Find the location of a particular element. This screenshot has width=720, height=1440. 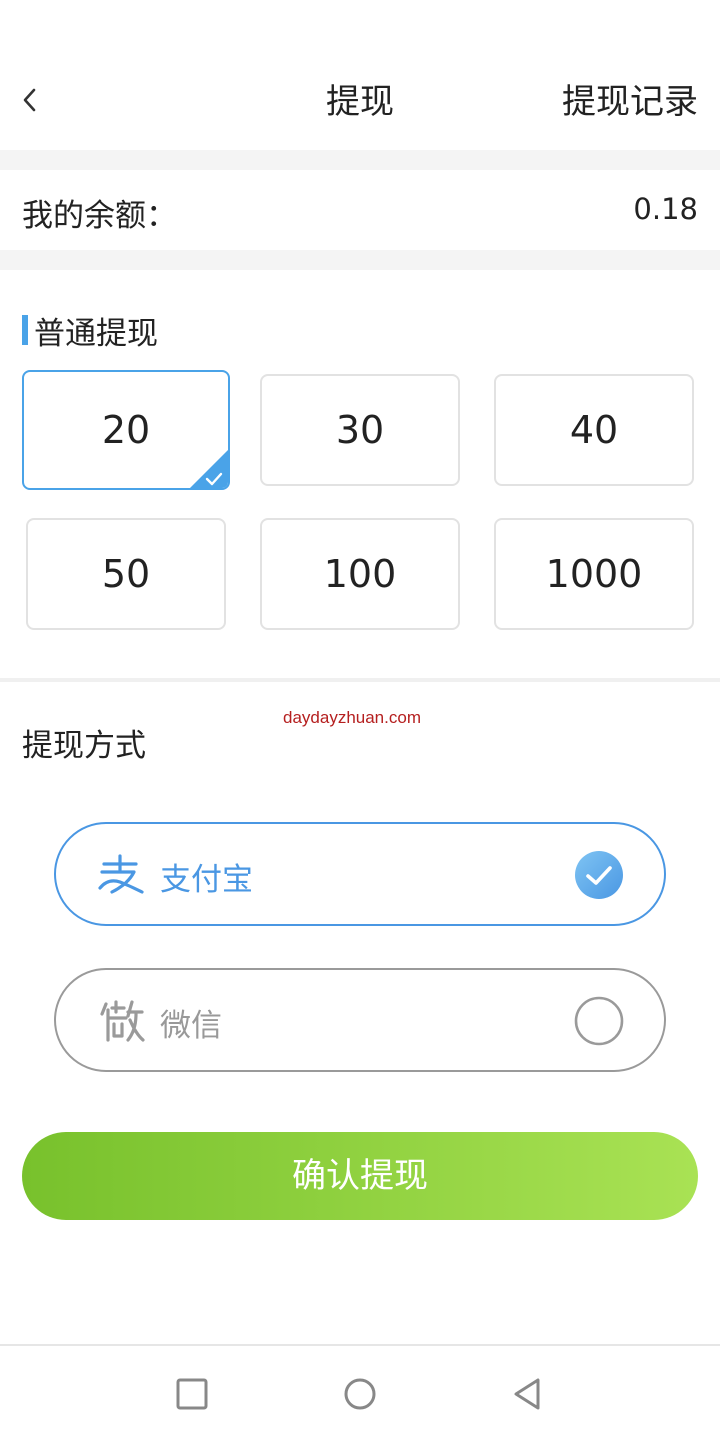

section-divider is located at coordinates (360, 680).